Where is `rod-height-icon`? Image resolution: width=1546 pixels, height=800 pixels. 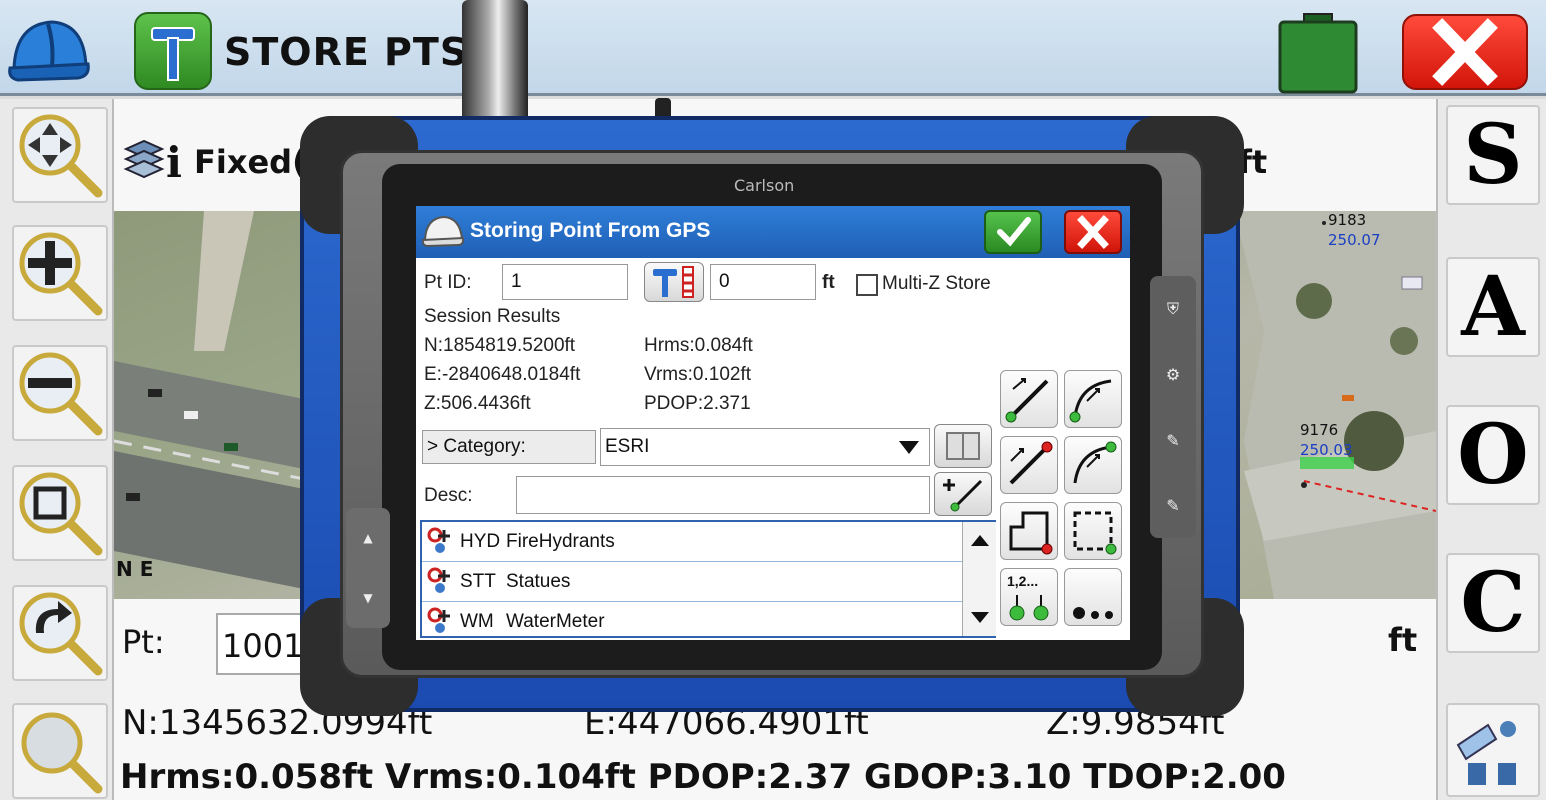 rod-height-icon is located at coordinates (673, 282).